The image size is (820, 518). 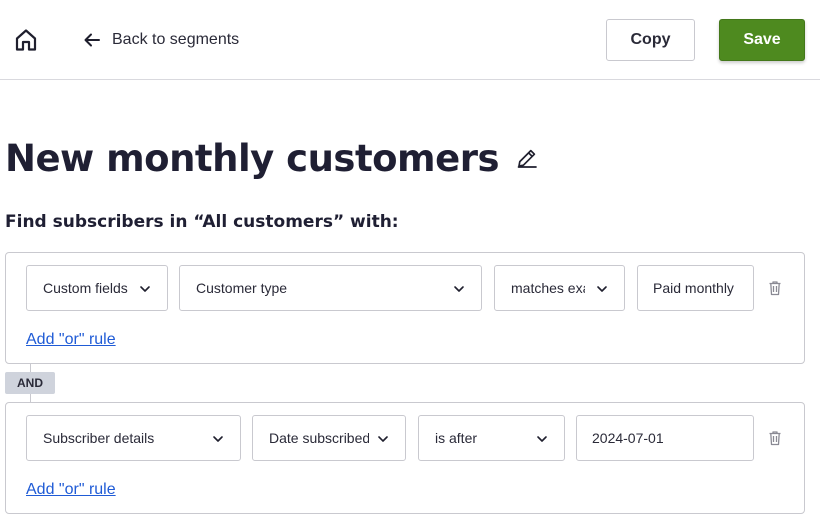 I want to click on and-connector-badge: AND, so click(x=30, y=383).